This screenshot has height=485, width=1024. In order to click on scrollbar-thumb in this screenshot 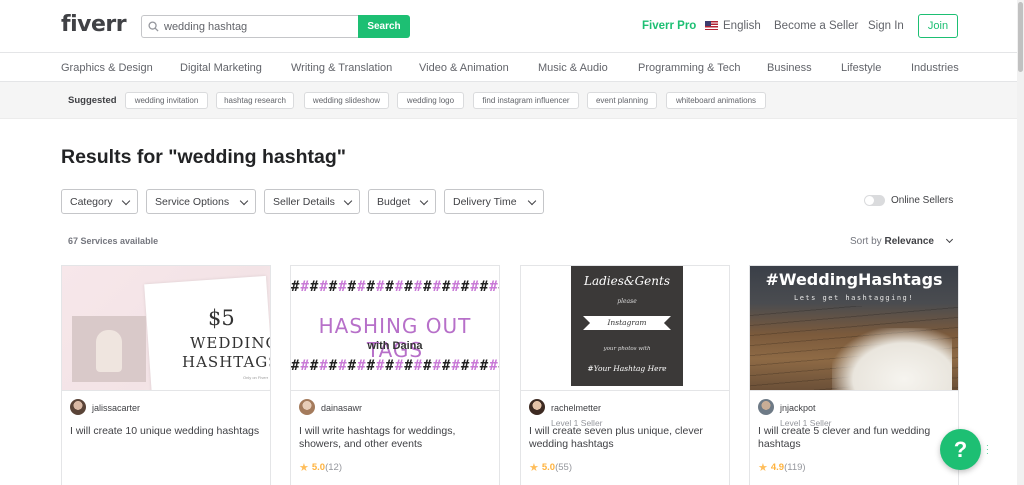, I will do `click(1020, 37)`.